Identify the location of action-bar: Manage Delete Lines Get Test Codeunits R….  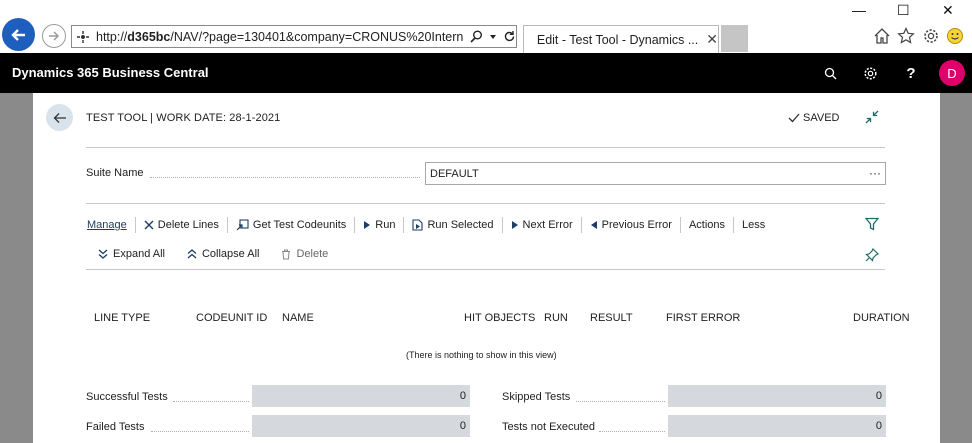
(429, 225).